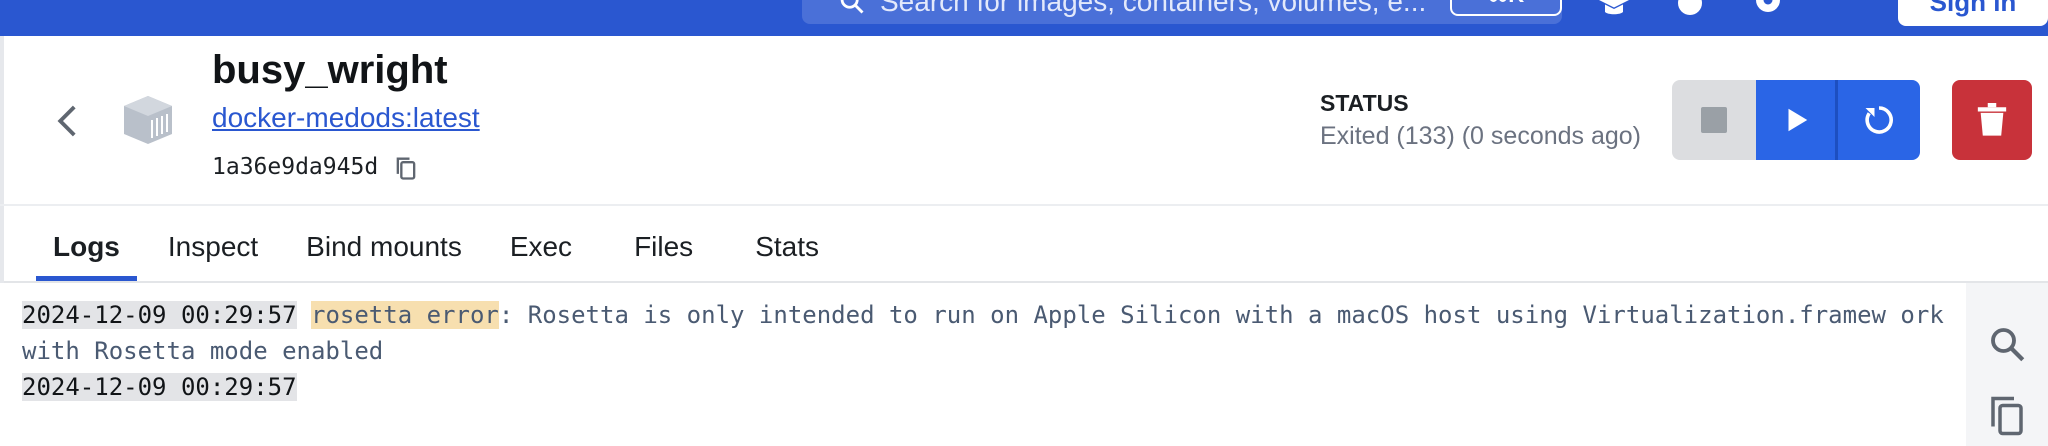  What do you see at coordinates (69, 121) in the screenshot?
I see `back-arrow-icon` at bounding box center [69, 121].